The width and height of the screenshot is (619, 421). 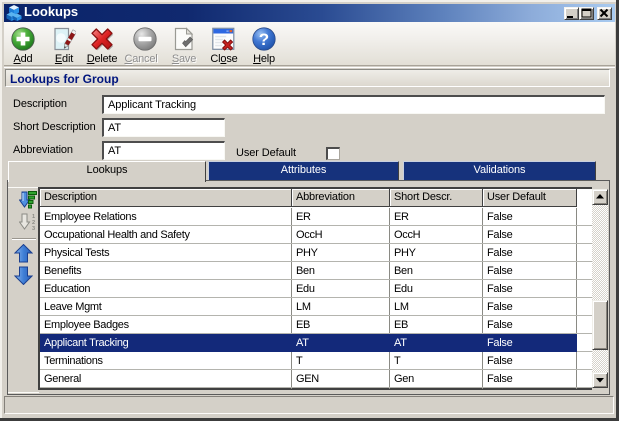 What do you see at coordinates (33, 228) in the screenshot?
I see `svg-text: 3` at bounding box center [33, 228].